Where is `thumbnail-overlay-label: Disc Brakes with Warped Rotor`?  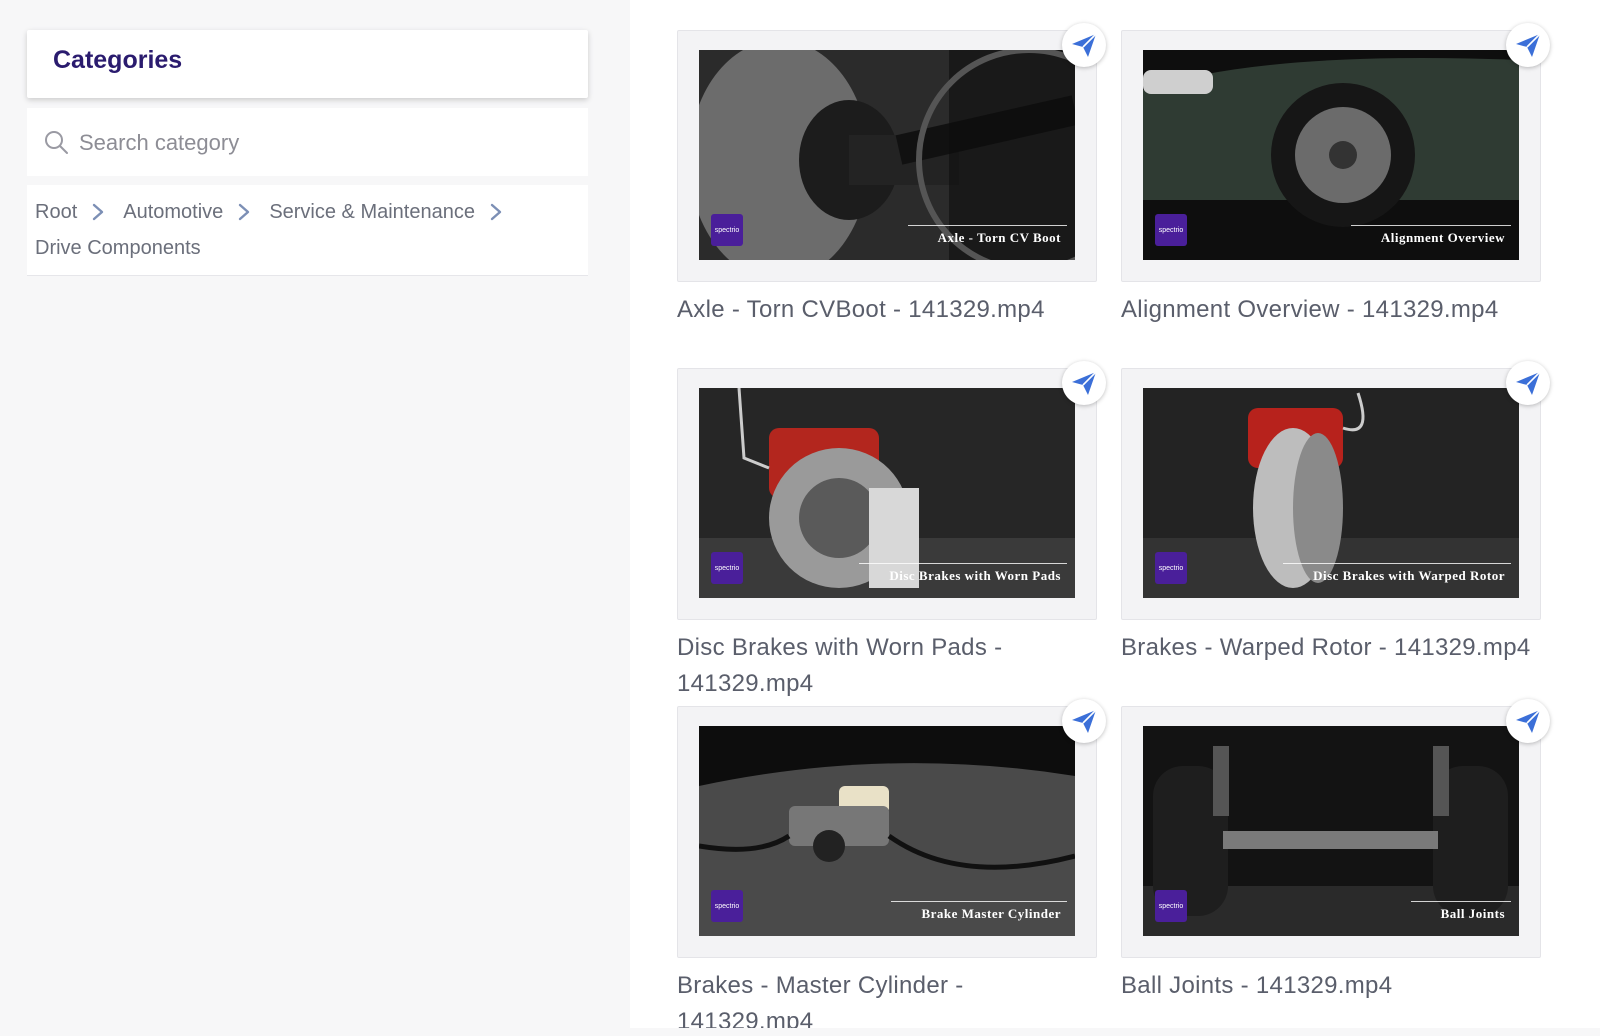
thumbnail-overlay-label: Disc Brakes with Warped Rotor is located at coordinates (1397, 575).